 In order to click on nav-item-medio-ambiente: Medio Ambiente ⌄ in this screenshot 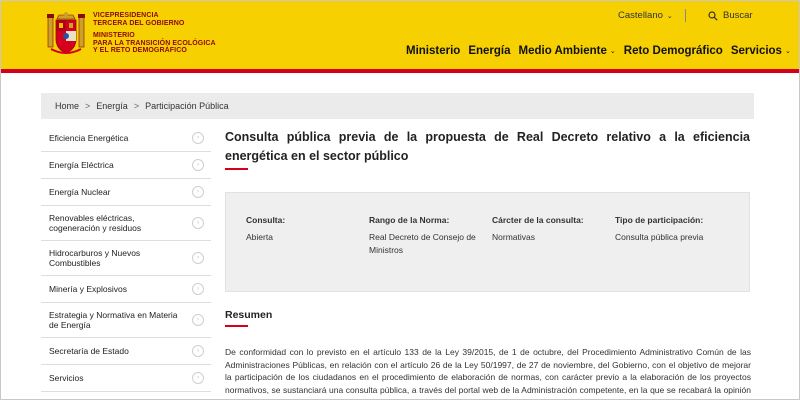, I will do `click(567, 51)`.